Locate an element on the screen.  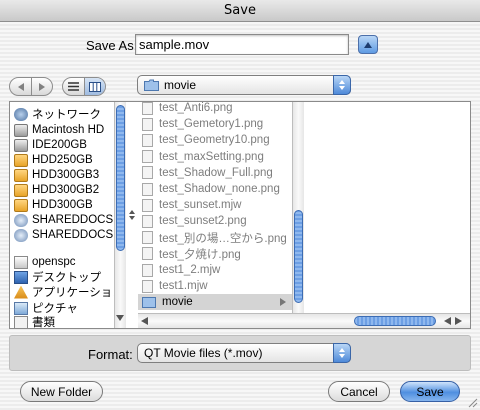
view-mode-control is located at coordinates (84, 86).